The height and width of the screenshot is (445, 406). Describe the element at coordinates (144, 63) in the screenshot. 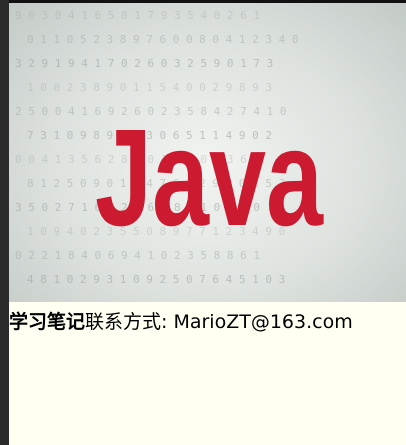

I see `digit-row: 3 2 9 1 9 4 1 7 0 2 6 0 3 2 5 9 0 1 7 3` at that location.